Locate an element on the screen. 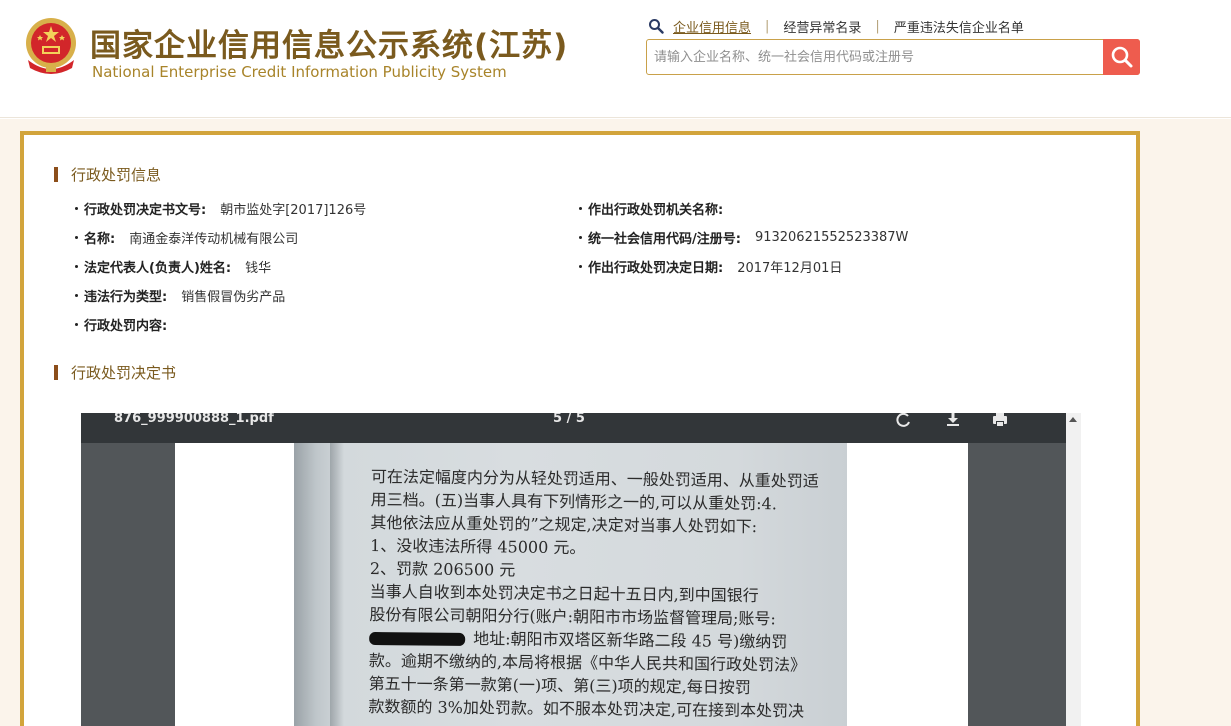 The height and width of the screenshot is (726, 1231). site-title: 国家企业信用信息公示系统(江苏) is located at coordinates (329, 46).